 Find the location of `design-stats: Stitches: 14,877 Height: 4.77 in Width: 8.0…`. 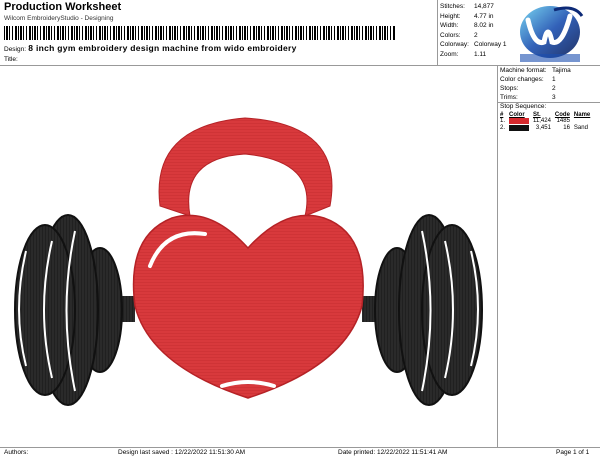

design-stats: Stitches: 14,877 Height: 4.77 in Width: 8.0… is located at coordinates (473, 31).